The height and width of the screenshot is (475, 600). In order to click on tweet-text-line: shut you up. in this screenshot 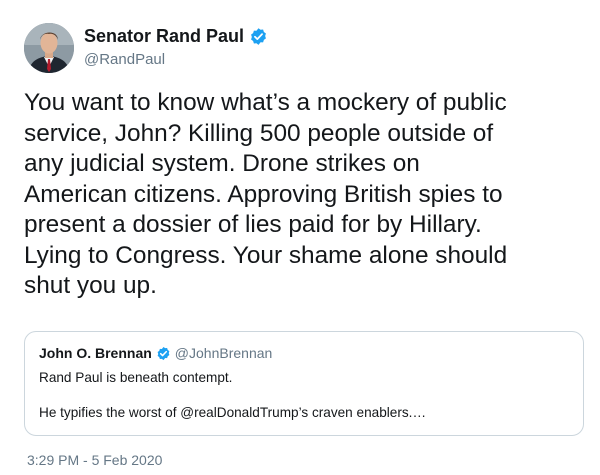, I will do `click(90, 285)`.